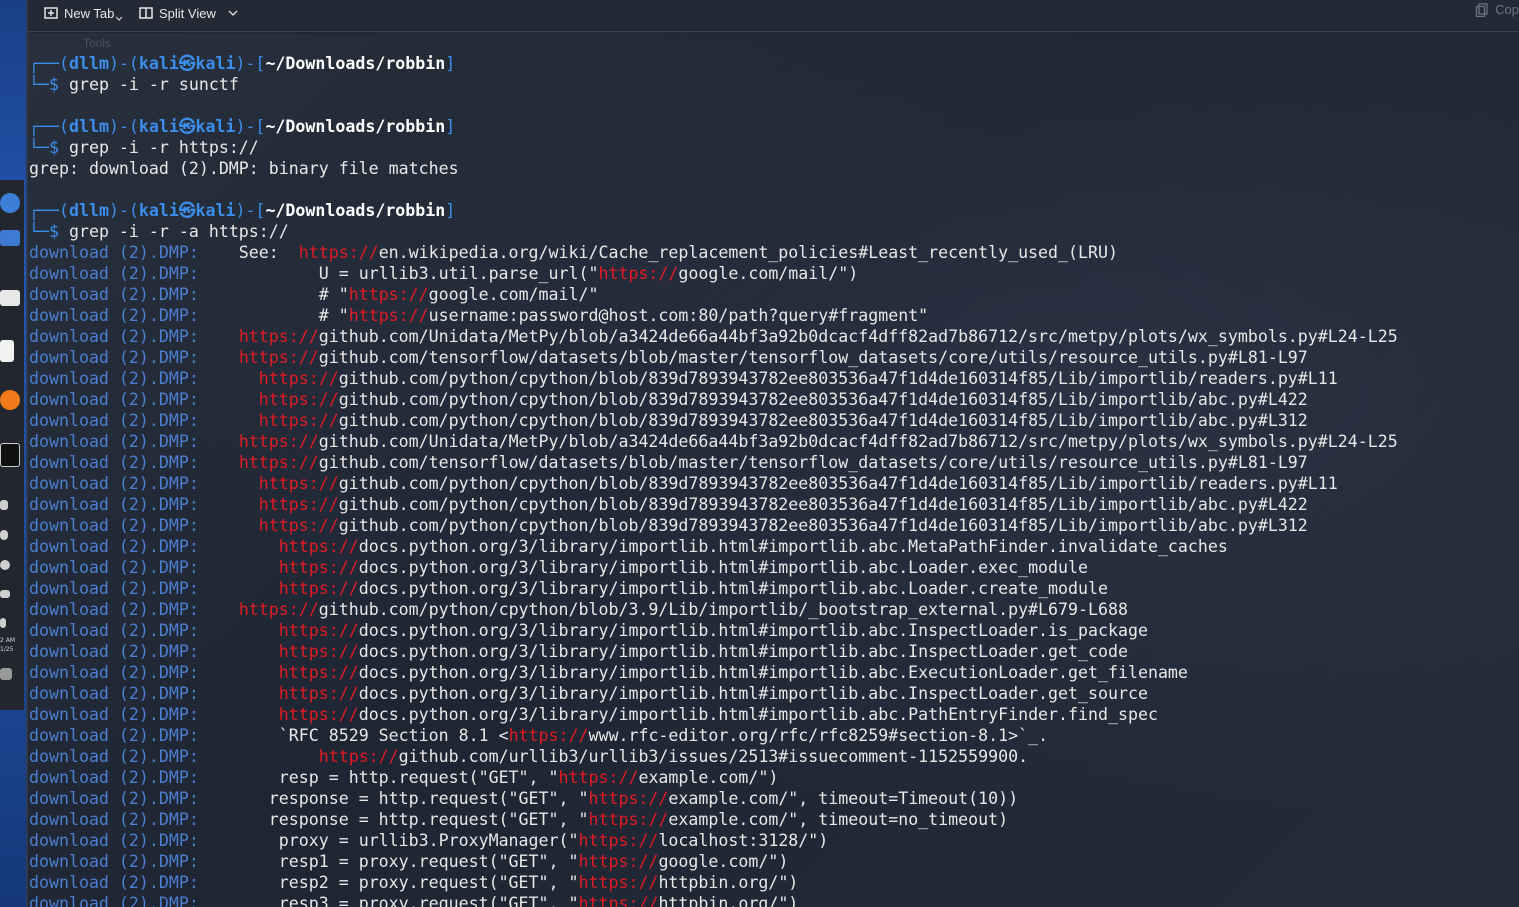  What do you see at coordinates (10, 455) in the screenshot?
I see `terminal-icon` at bounding box center [10, 455].